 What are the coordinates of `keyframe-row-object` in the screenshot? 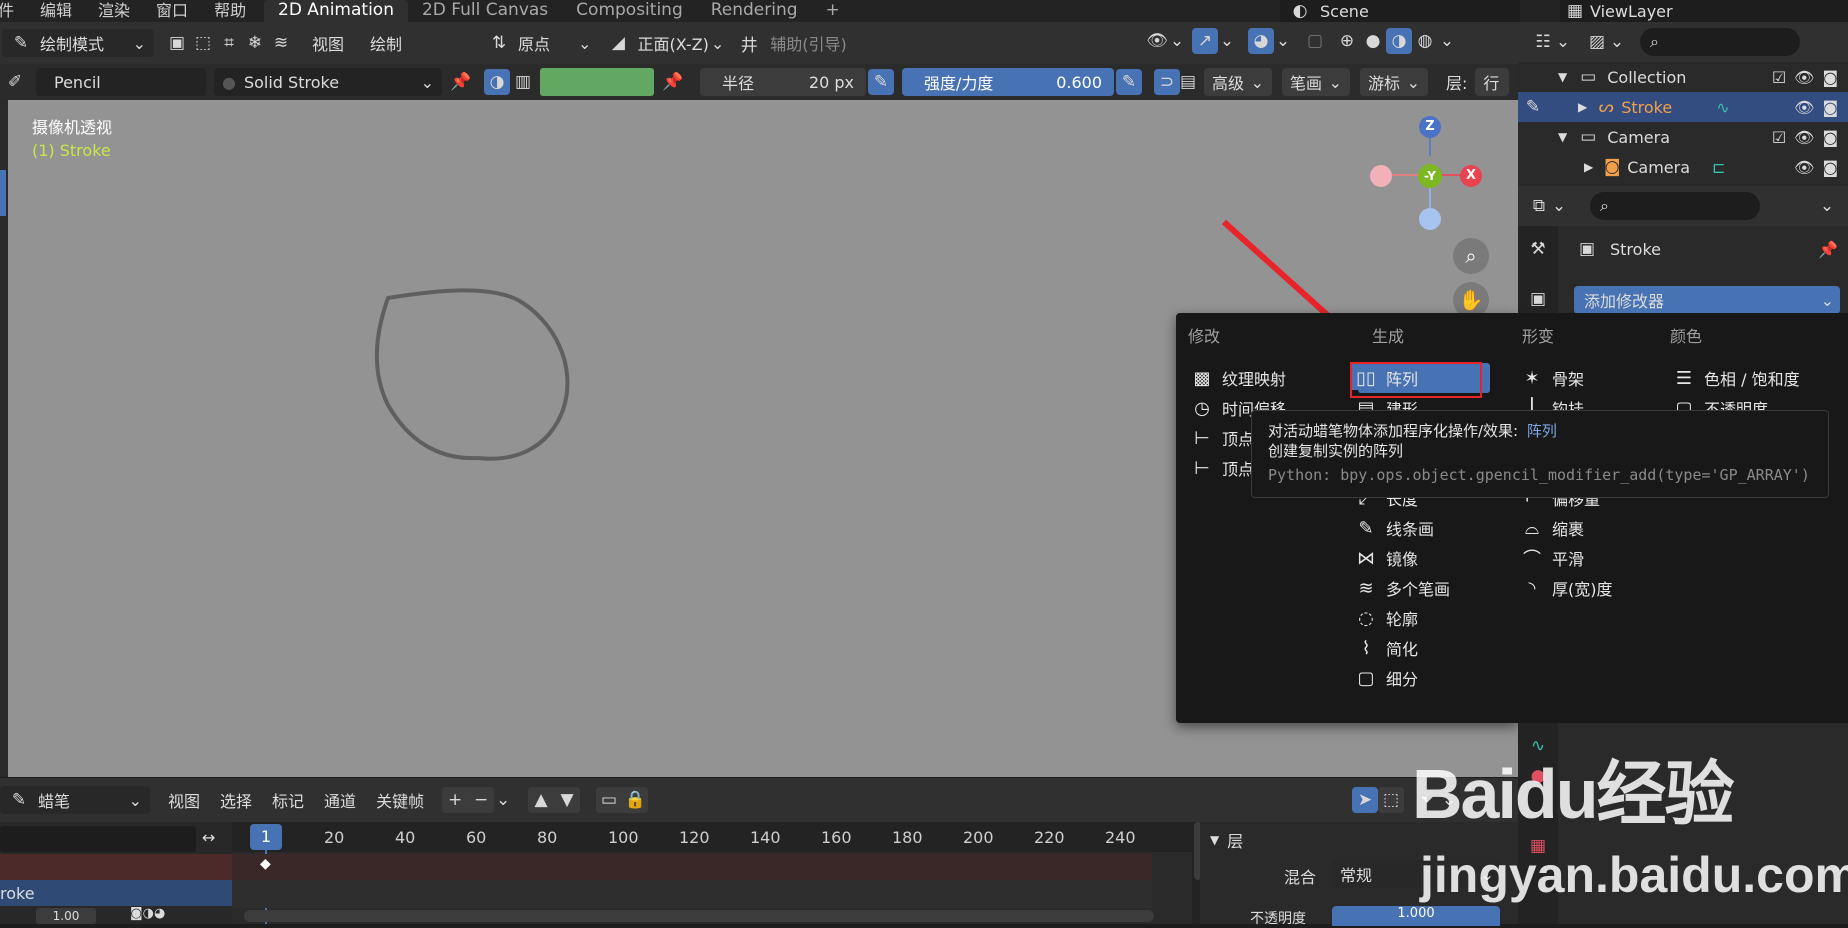 It's located at (692, 867).